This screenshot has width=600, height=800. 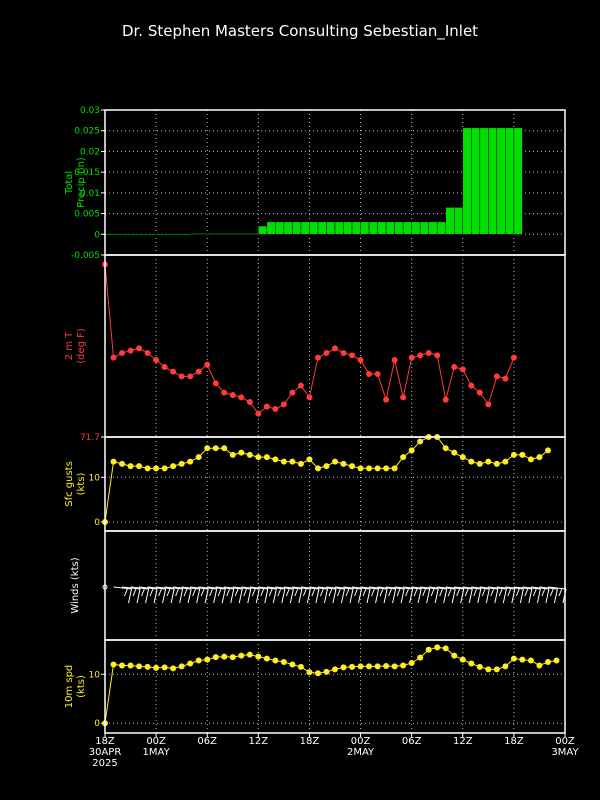 What do you see at coordinates (90, 111) in the screenshot?
I see `y-tick-label: 0.03` at bounding box center [90, 111].